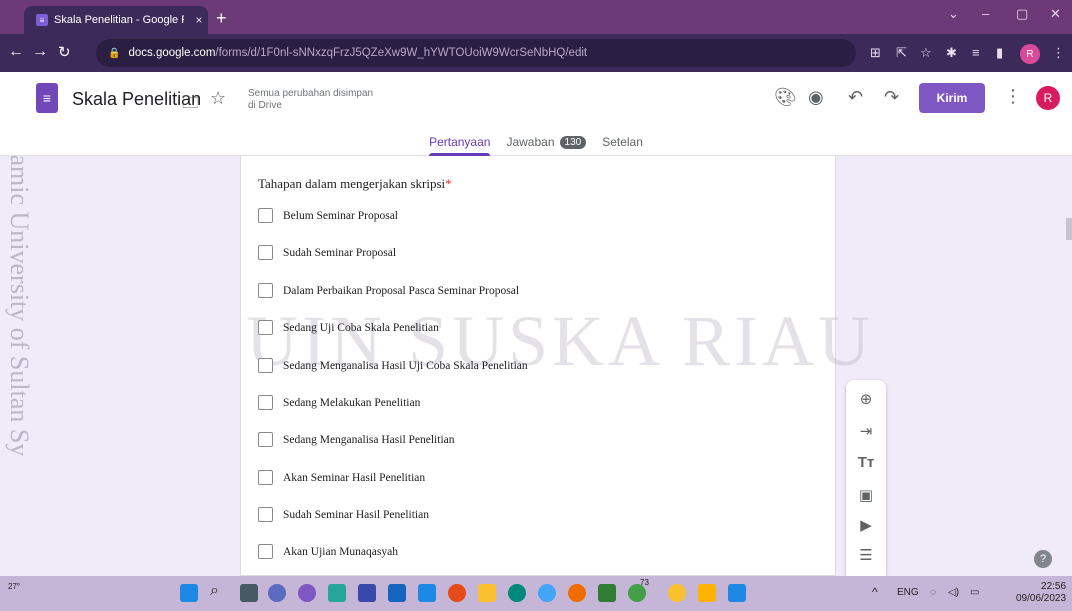  What do you see at coordinates (573, 142) in the screenshot?
I see `responses-count-badge: 130` at bounding box center [573, 142].